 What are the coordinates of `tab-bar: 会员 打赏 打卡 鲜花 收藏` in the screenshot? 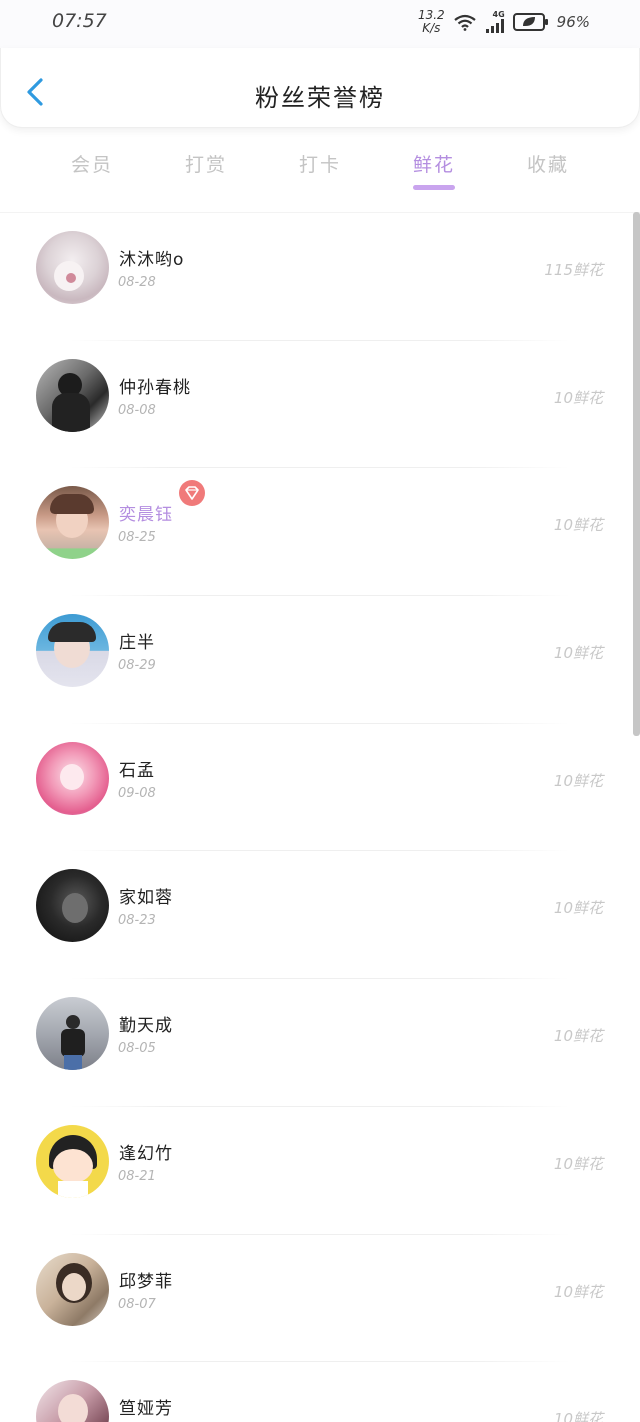 It's located at (320, 170).